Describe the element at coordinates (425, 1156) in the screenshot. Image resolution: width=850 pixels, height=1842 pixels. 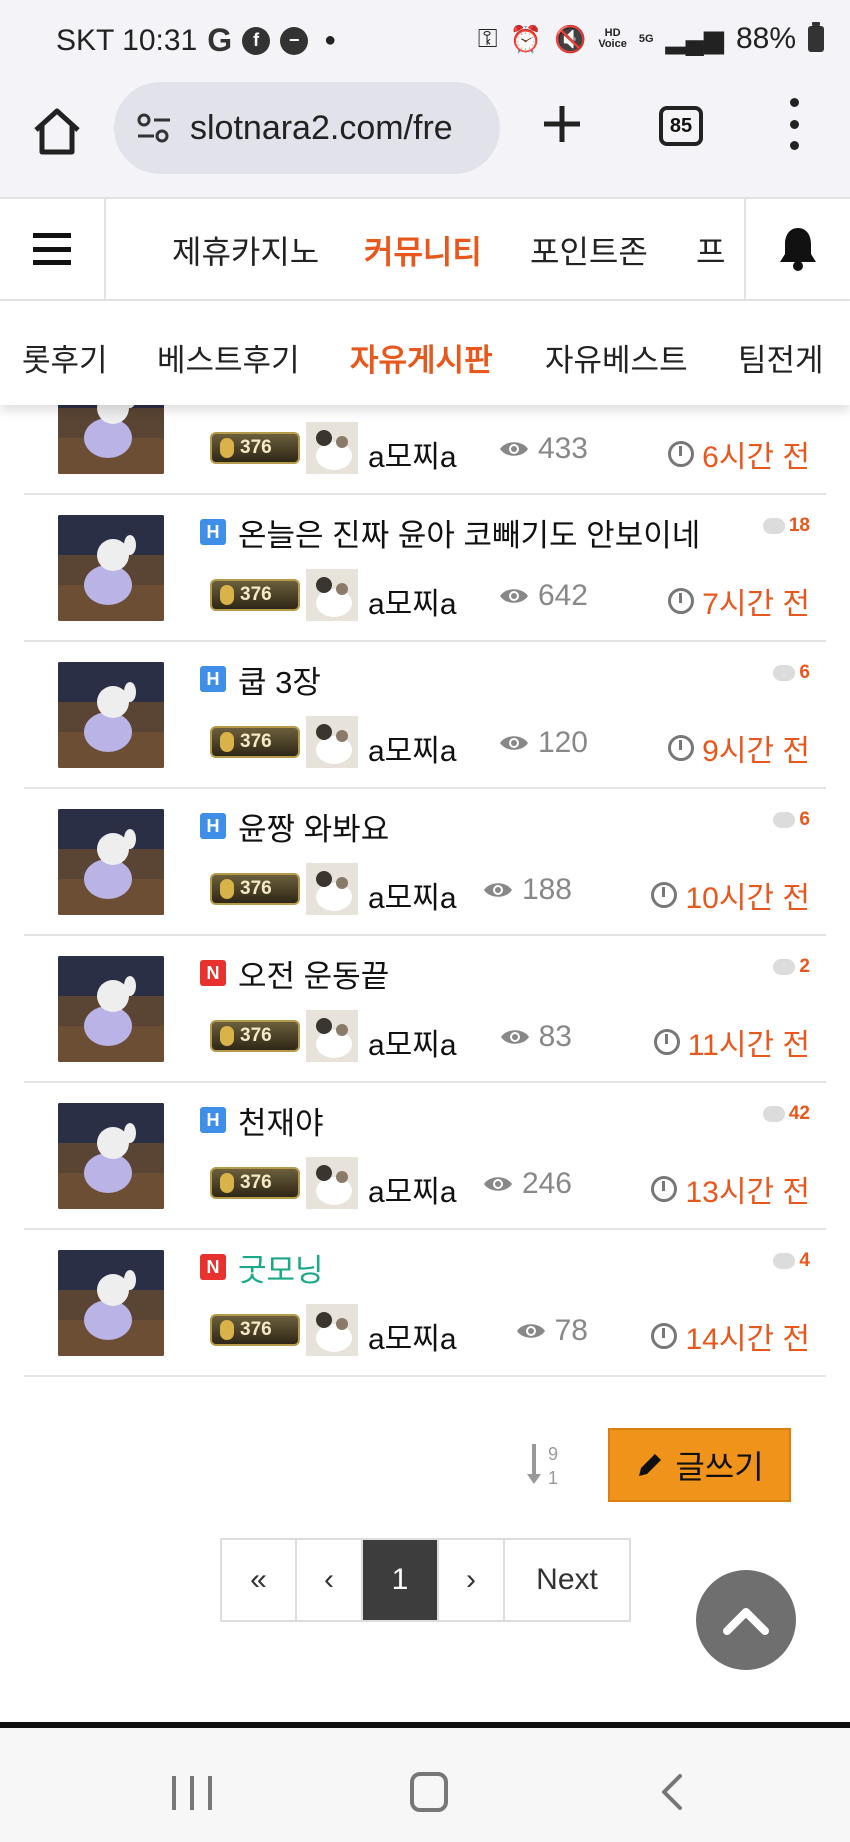
I see `post-row: H 천재야 42 376 a모찌a 246 13시간 전` at that location.